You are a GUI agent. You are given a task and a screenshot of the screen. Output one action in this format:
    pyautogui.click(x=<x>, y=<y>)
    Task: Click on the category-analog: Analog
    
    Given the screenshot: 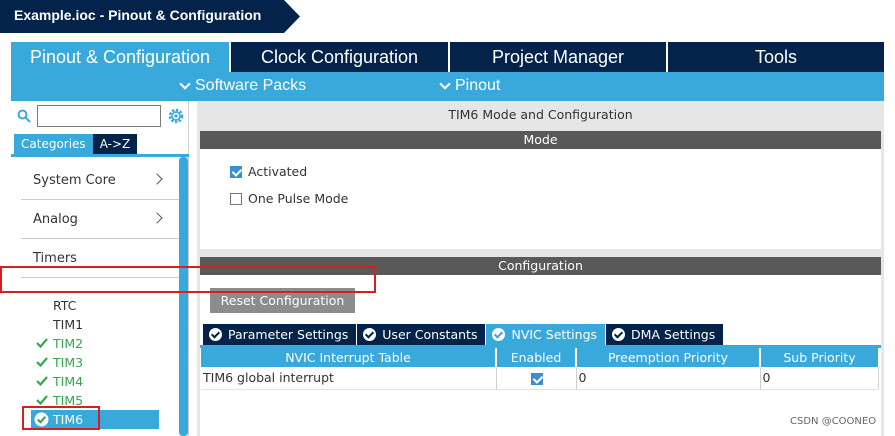 What is the action you would take?
    pyautogui.click(x=100, y=219)
    